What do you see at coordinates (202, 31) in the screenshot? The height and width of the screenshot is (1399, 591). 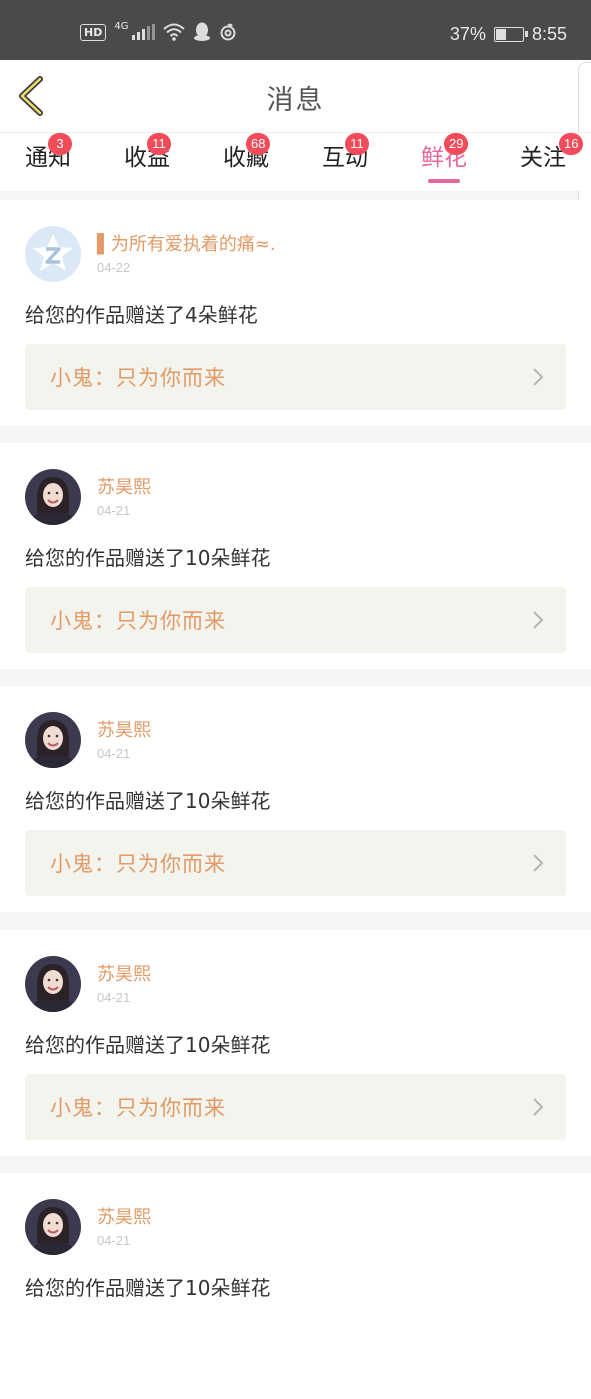 I see `qq-icon` at bounding box center [202, 31].